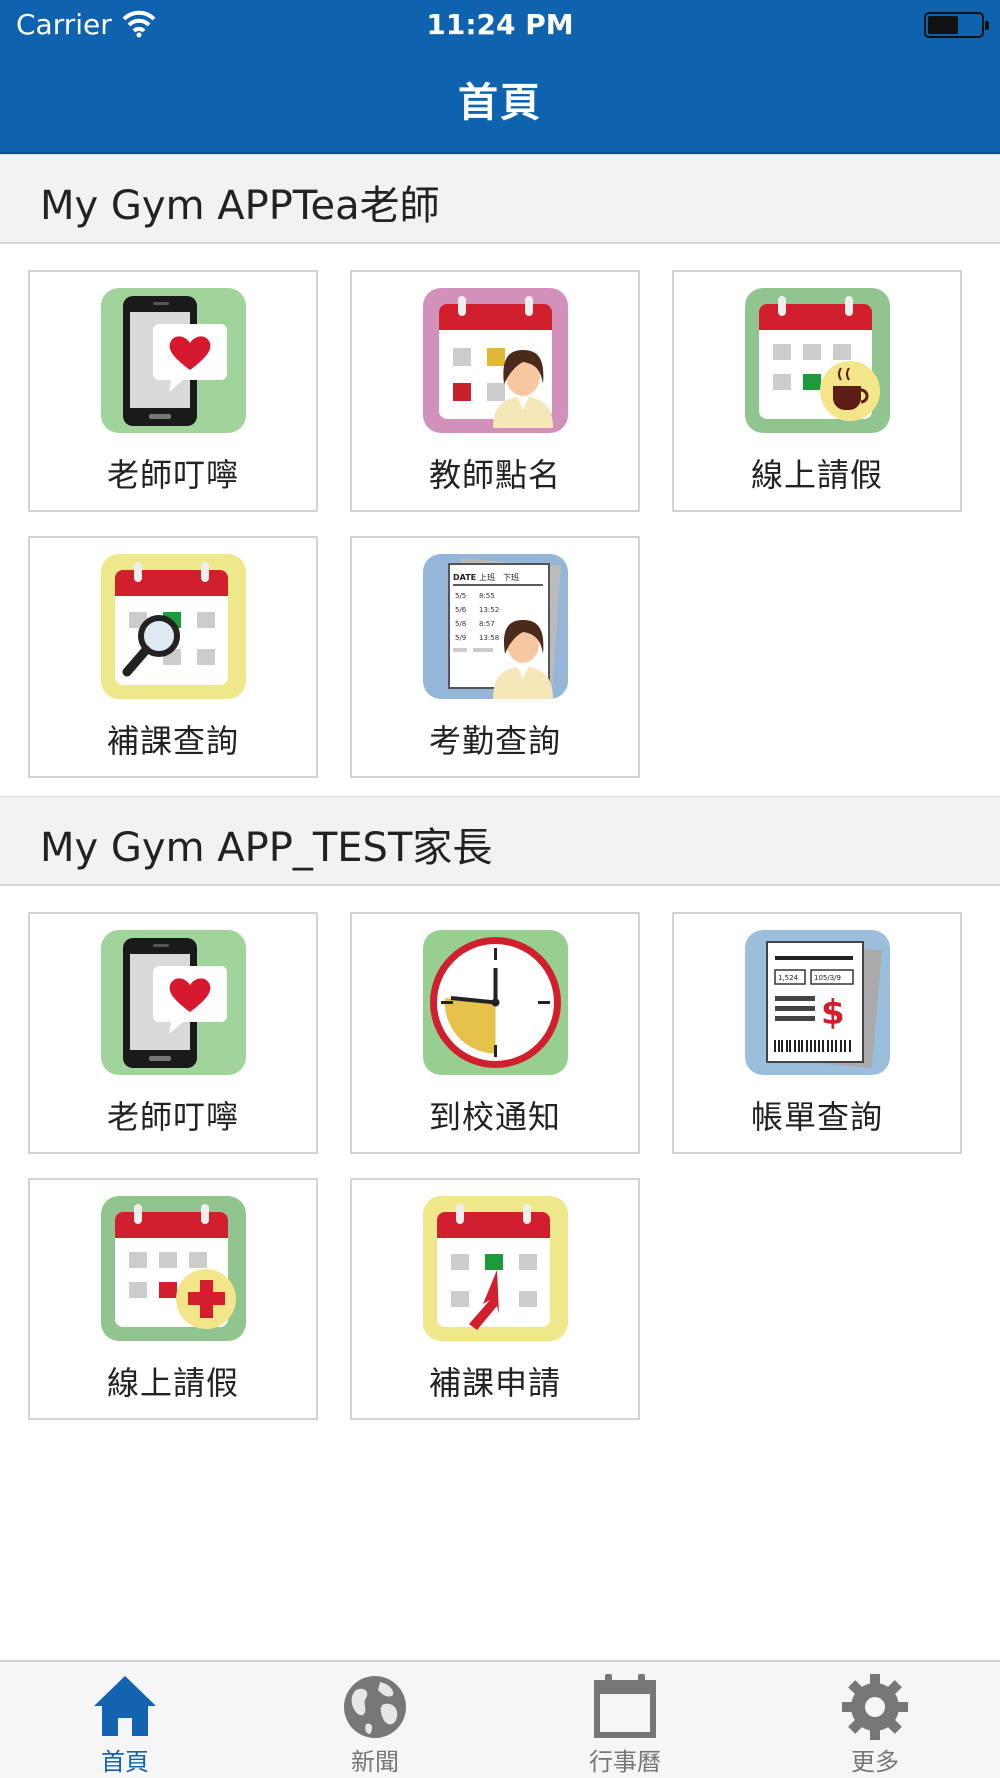 This screenshot has height=1778, width=1000. Describe the element at coordinates (125, 1762) in the screenshot. I see `tab-label: 首頁` at that location.